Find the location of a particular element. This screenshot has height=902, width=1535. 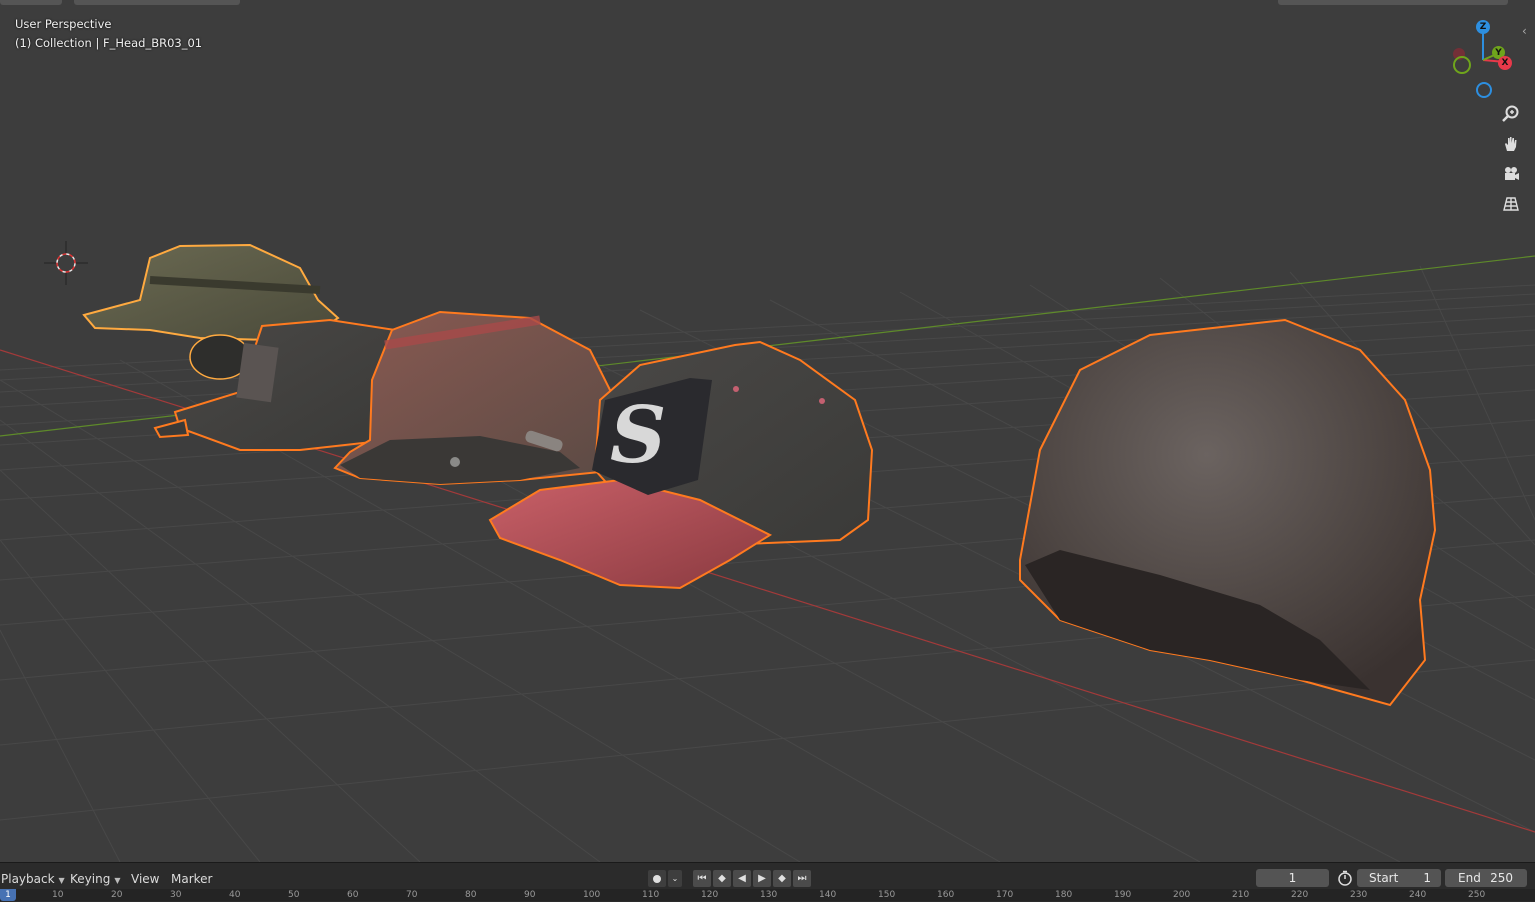

end-label: End is located at coordinates (1469, 878).